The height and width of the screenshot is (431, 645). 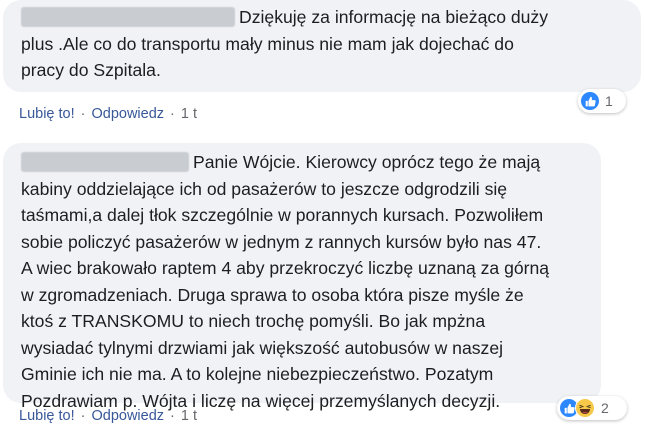 What do you see at coordinates (609, 101) in the screenshot?
I see `reaction-count: 1` at bounding box center [609, 101].